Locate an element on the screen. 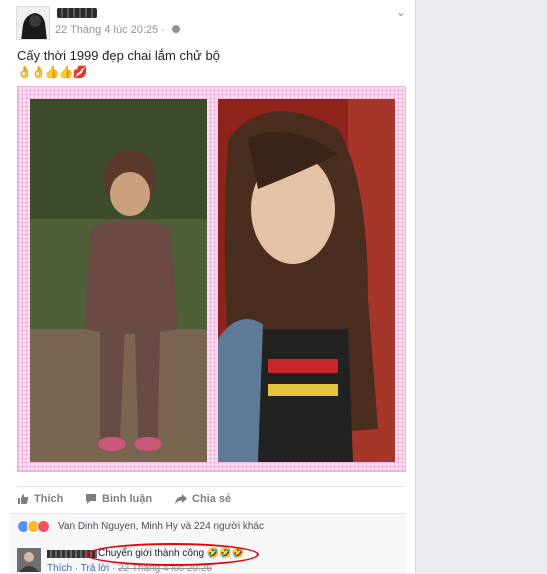  comment-icon is located at coordinates (91, 499).